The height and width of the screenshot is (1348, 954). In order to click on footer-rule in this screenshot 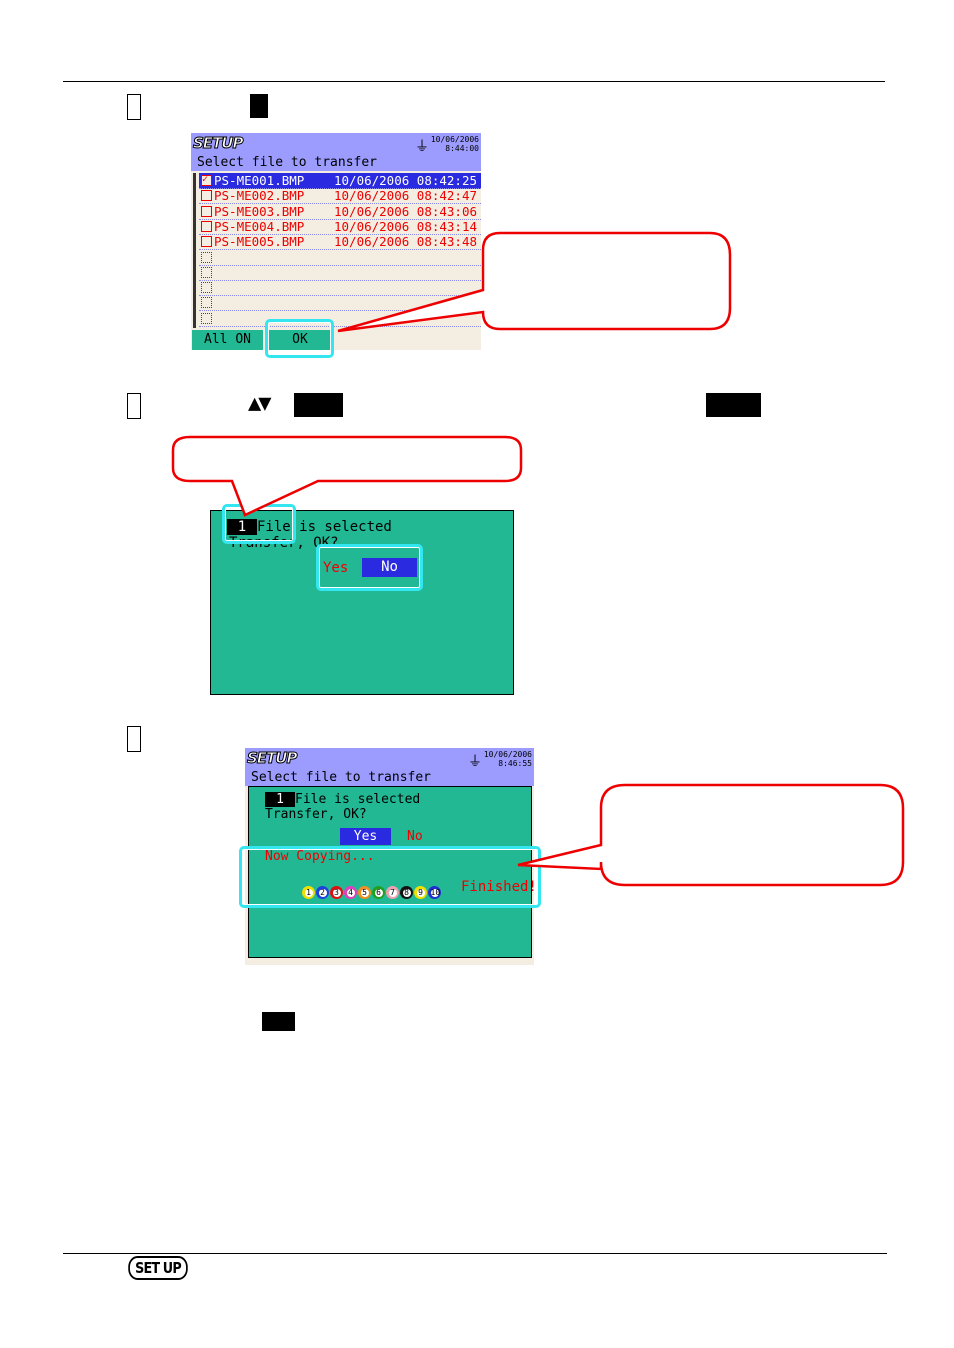, I will do `click(475, 1253)`.